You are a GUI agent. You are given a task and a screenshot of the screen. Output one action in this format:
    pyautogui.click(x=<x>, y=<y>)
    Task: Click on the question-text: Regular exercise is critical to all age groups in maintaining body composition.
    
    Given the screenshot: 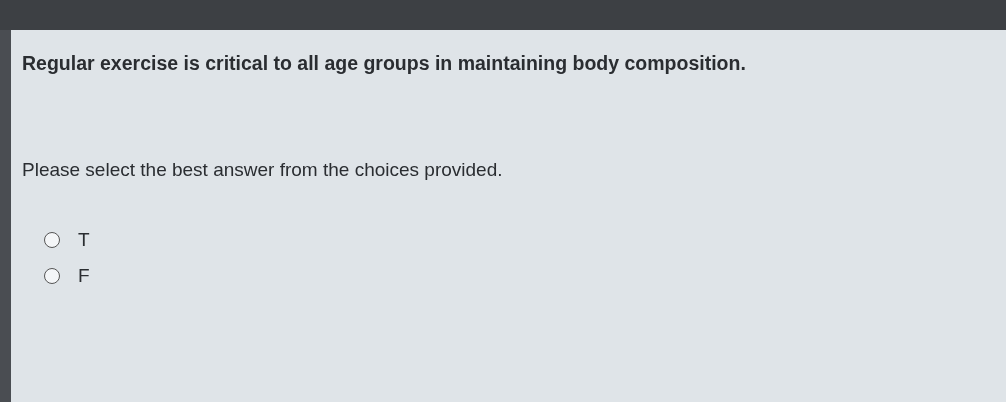 What is the action you would take?
    pyautogui.click(x=384, y=63)
    